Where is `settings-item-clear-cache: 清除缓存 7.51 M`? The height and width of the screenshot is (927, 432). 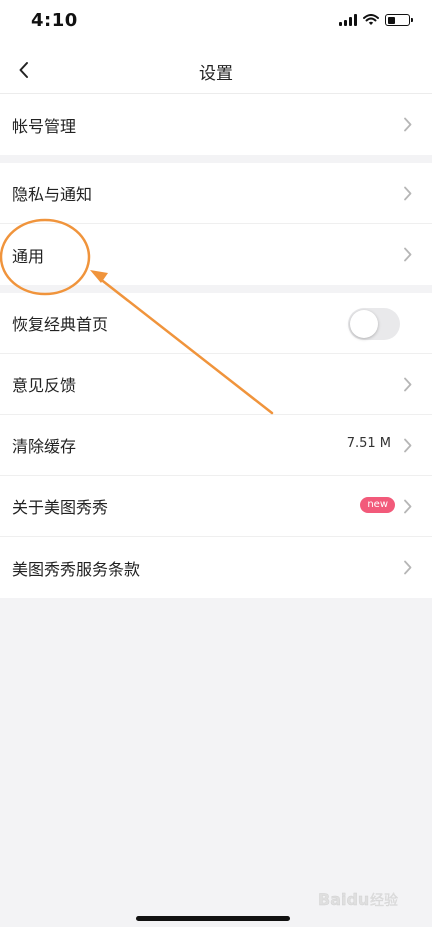 settings-item-clear-cache: 清除缓存 7.51 M is located at coordinates (216, 445).